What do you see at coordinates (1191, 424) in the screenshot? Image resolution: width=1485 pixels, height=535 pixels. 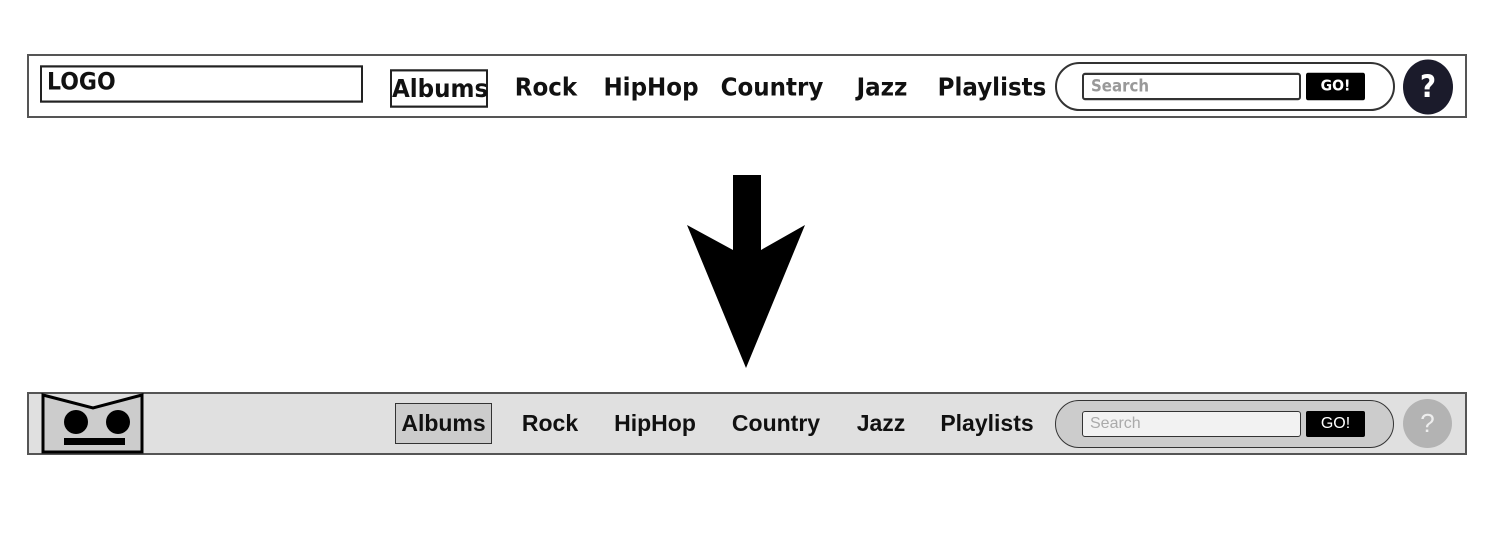 I see `search-input: Search` at bounding box center [1191, 424].